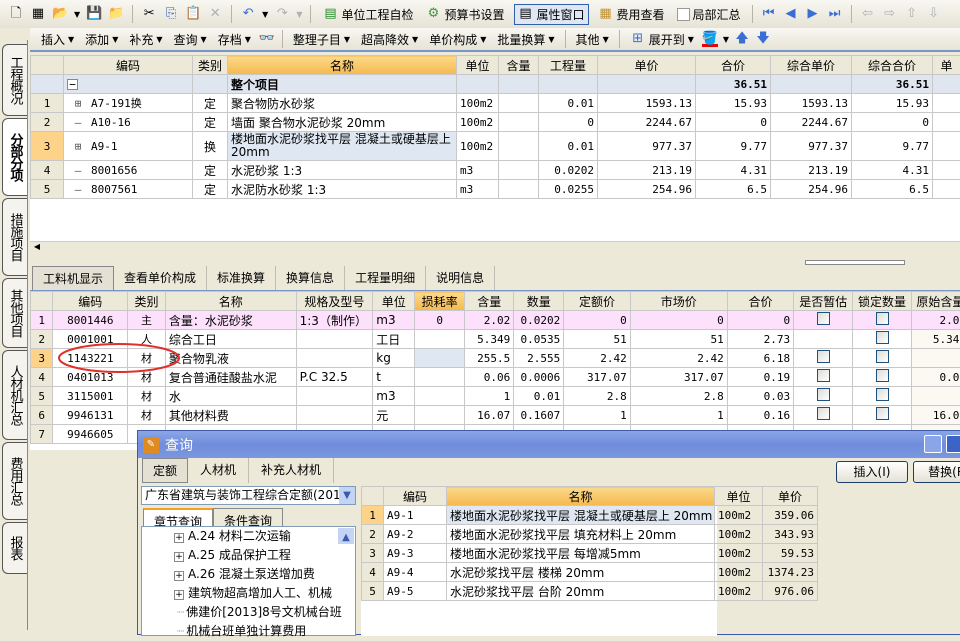 The image size is (960, 641). I want to click on cell: 0.01, so click(539, 396).